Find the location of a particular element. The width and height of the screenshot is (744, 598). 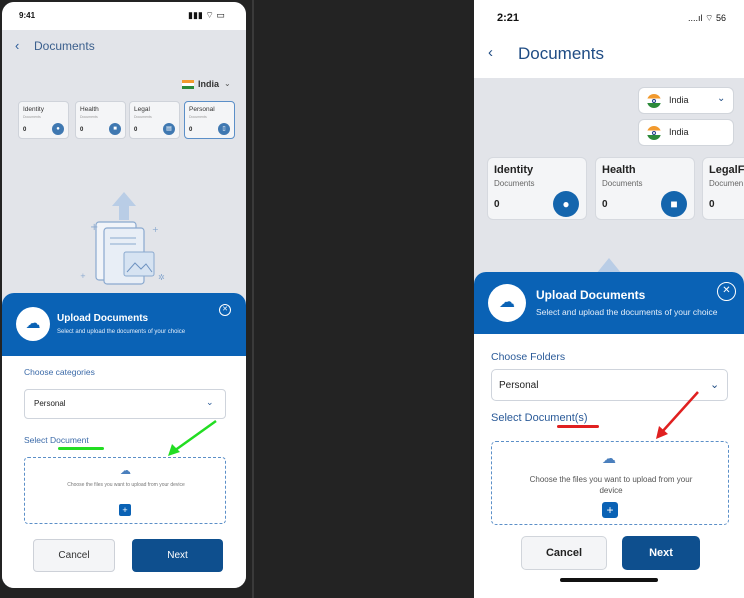

select-document-label: Select Document is located at coordinates (56, 440).